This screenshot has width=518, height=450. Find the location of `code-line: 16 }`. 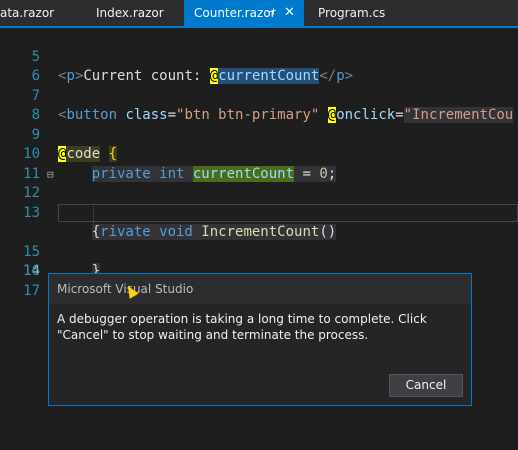

code-line: 16 } is located at coordinates (259, 271).